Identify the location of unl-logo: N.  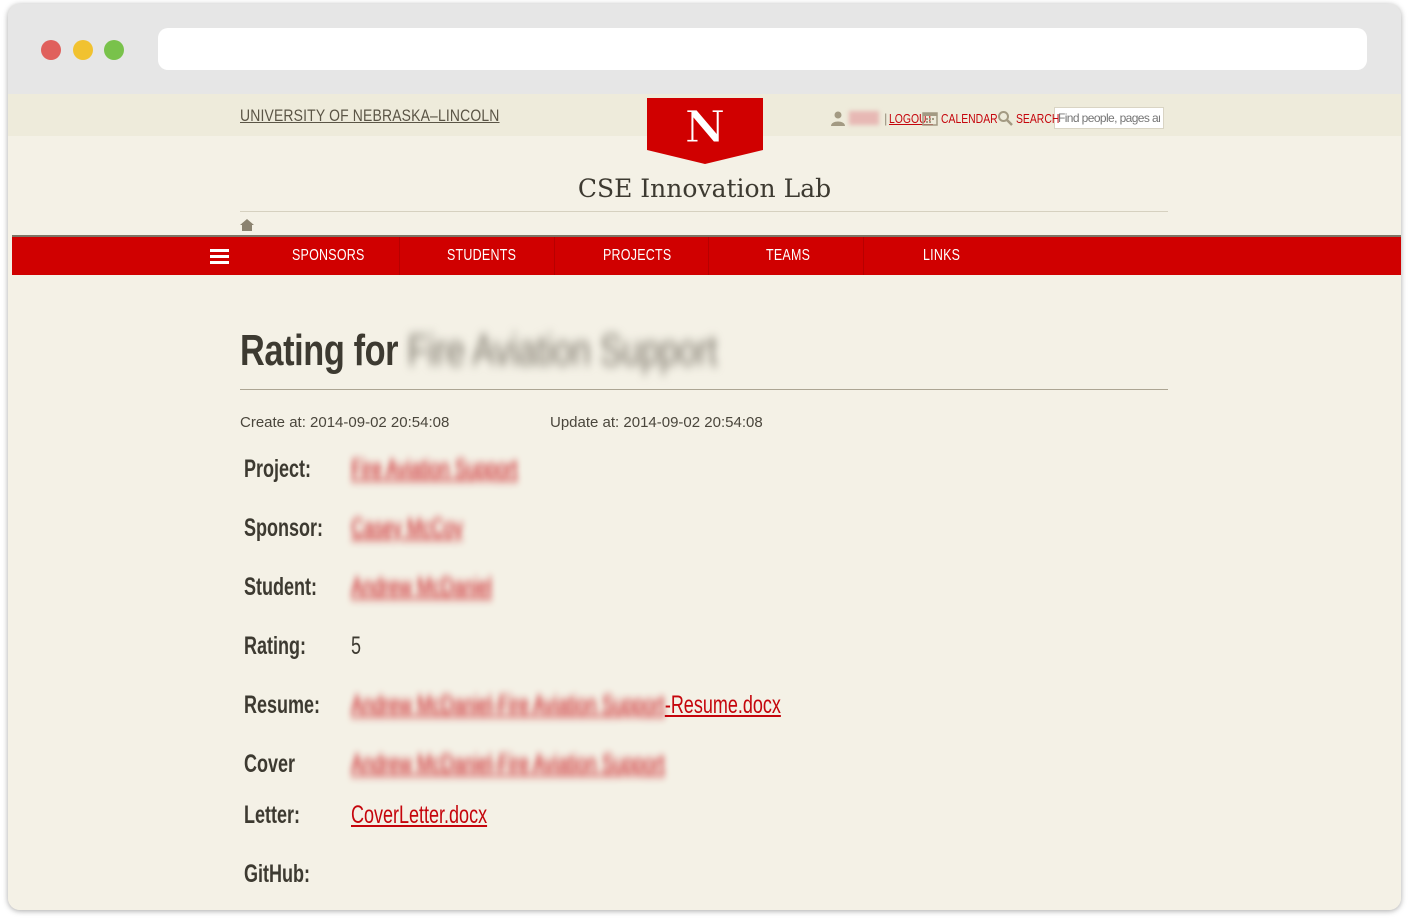
(705, 131).